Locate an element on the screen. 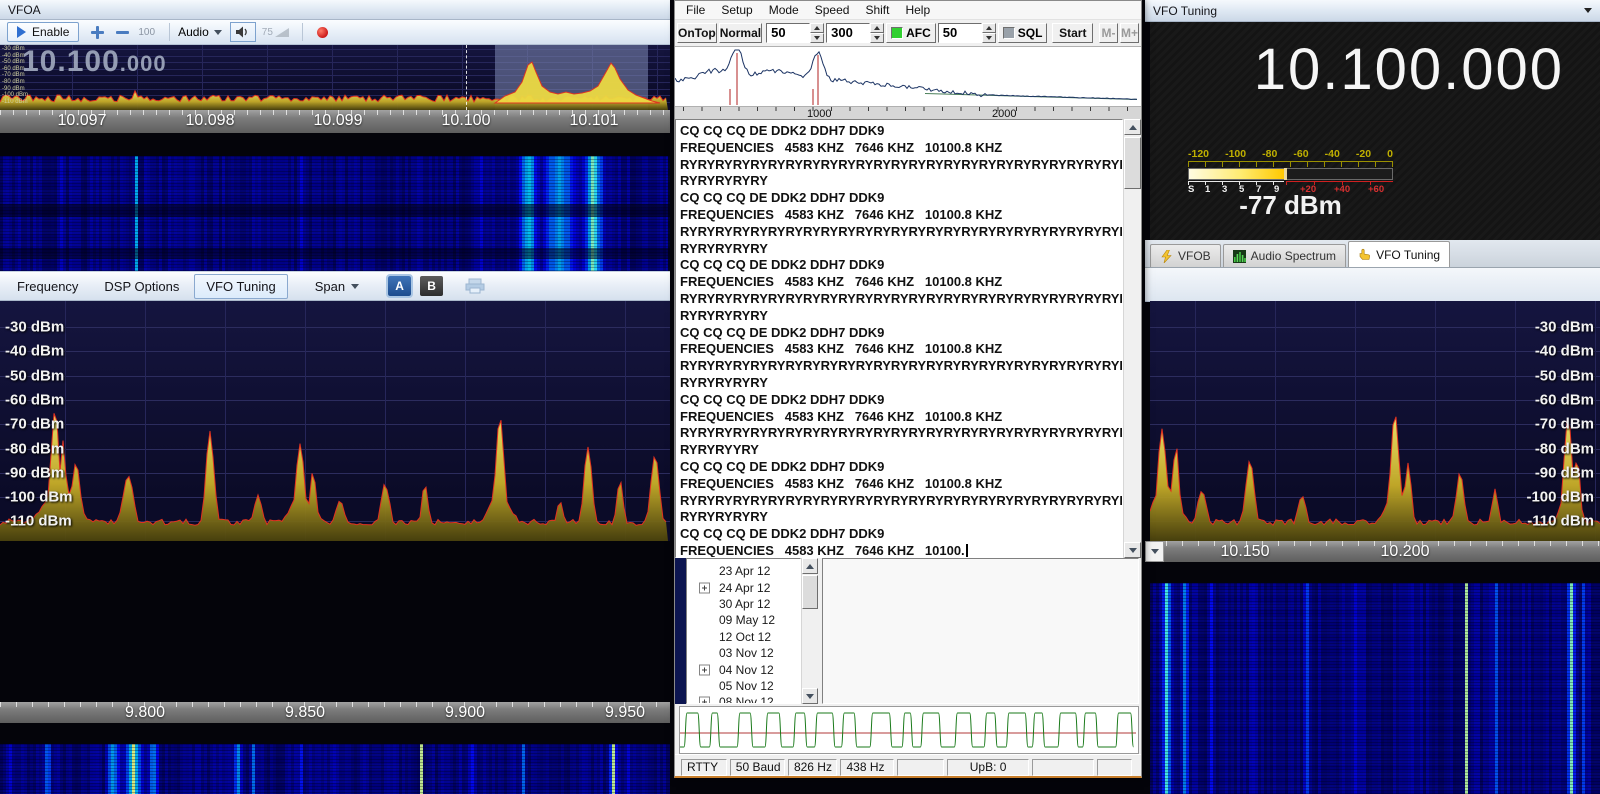 The image size is (1600, 794). vfoa-frequency-axis: 10.097 10.098 10.099 10.100 10.101 is located at coordinates (335, 121).